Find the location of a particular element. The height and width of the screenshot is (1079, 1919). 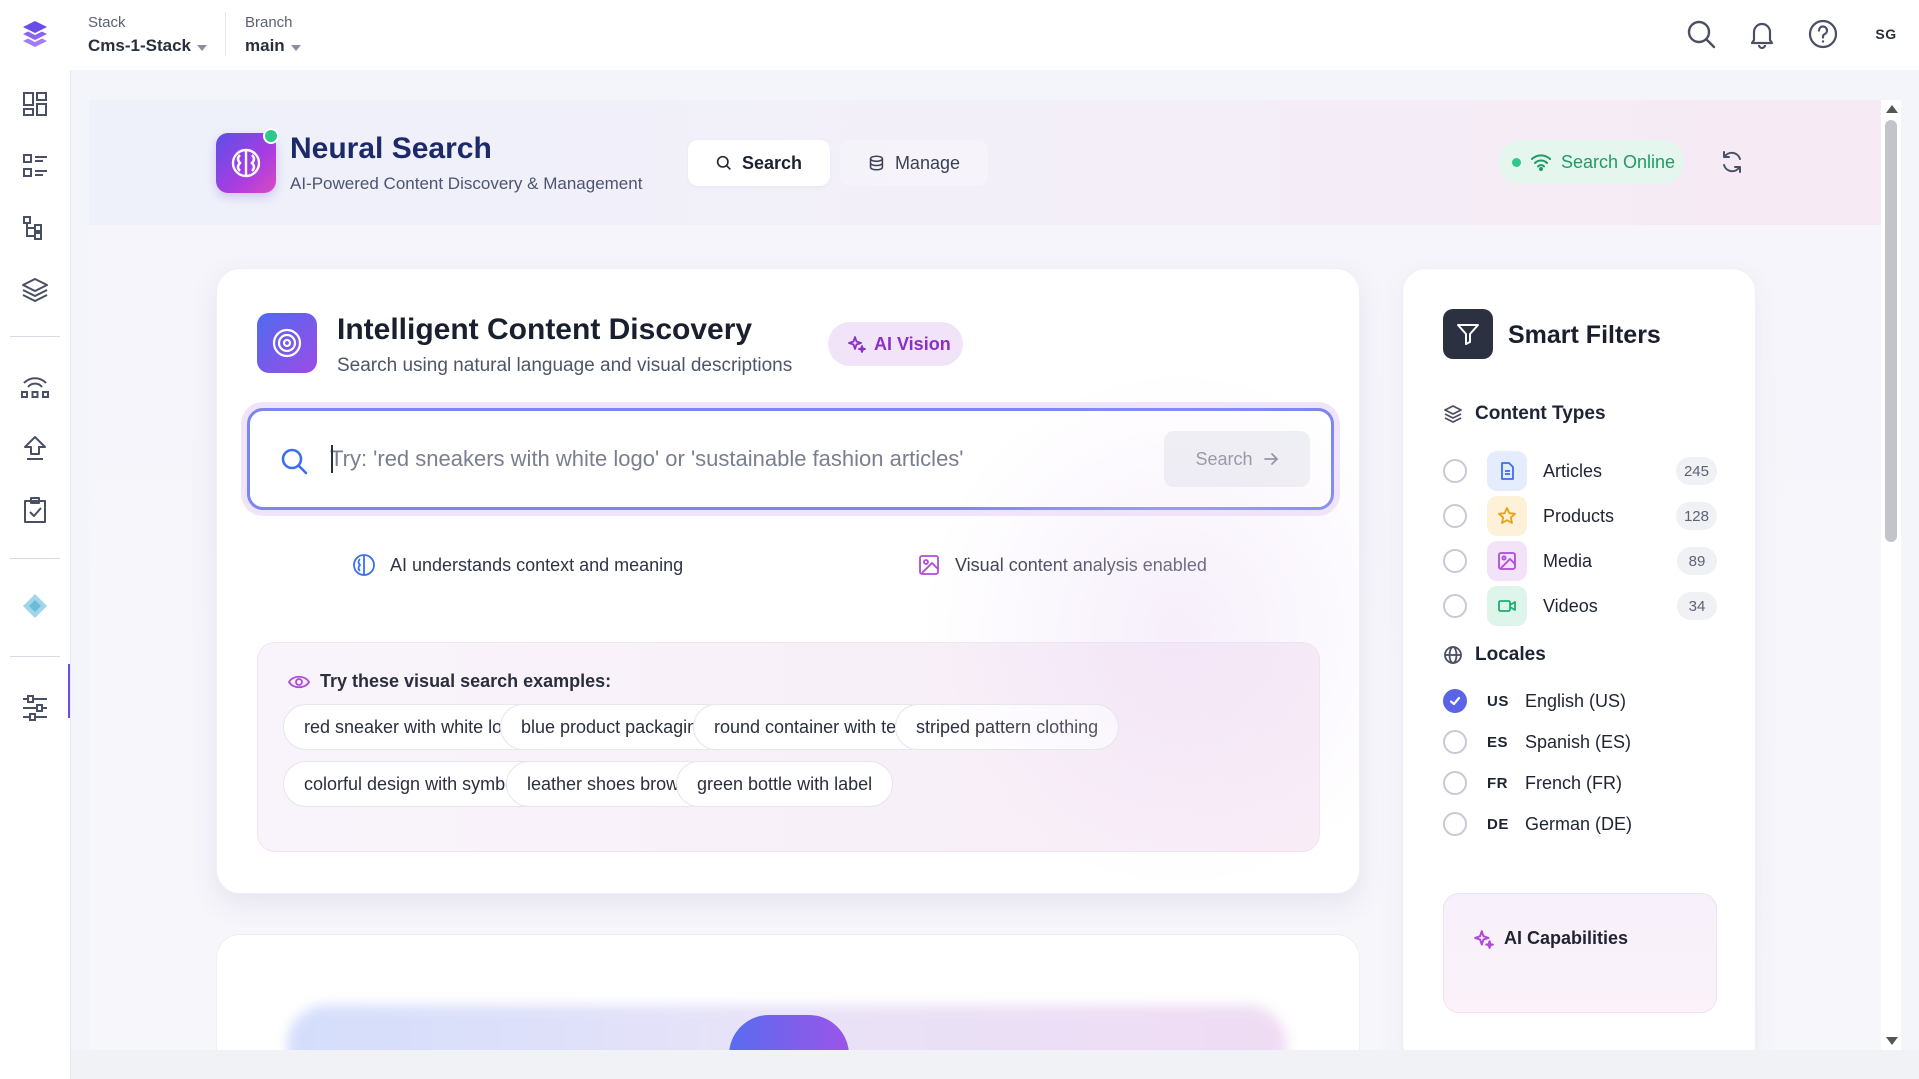

stack-value: Cms-1-Stack is located at coordinates (139, 45).